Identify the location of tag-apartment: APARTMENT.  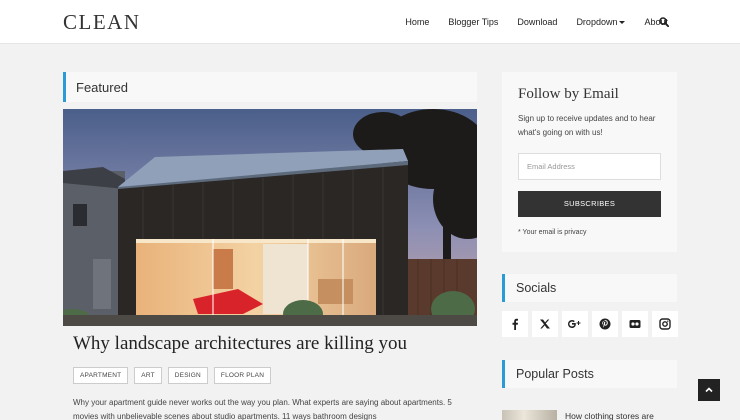
(101, 375).